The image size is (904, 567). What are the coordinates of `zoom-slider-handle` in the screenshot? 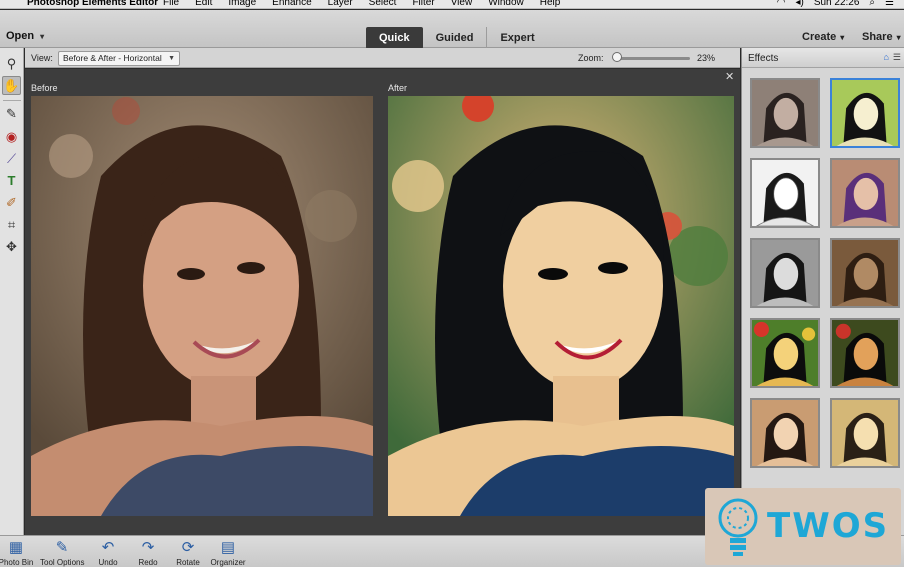 It's located at (617, 57).